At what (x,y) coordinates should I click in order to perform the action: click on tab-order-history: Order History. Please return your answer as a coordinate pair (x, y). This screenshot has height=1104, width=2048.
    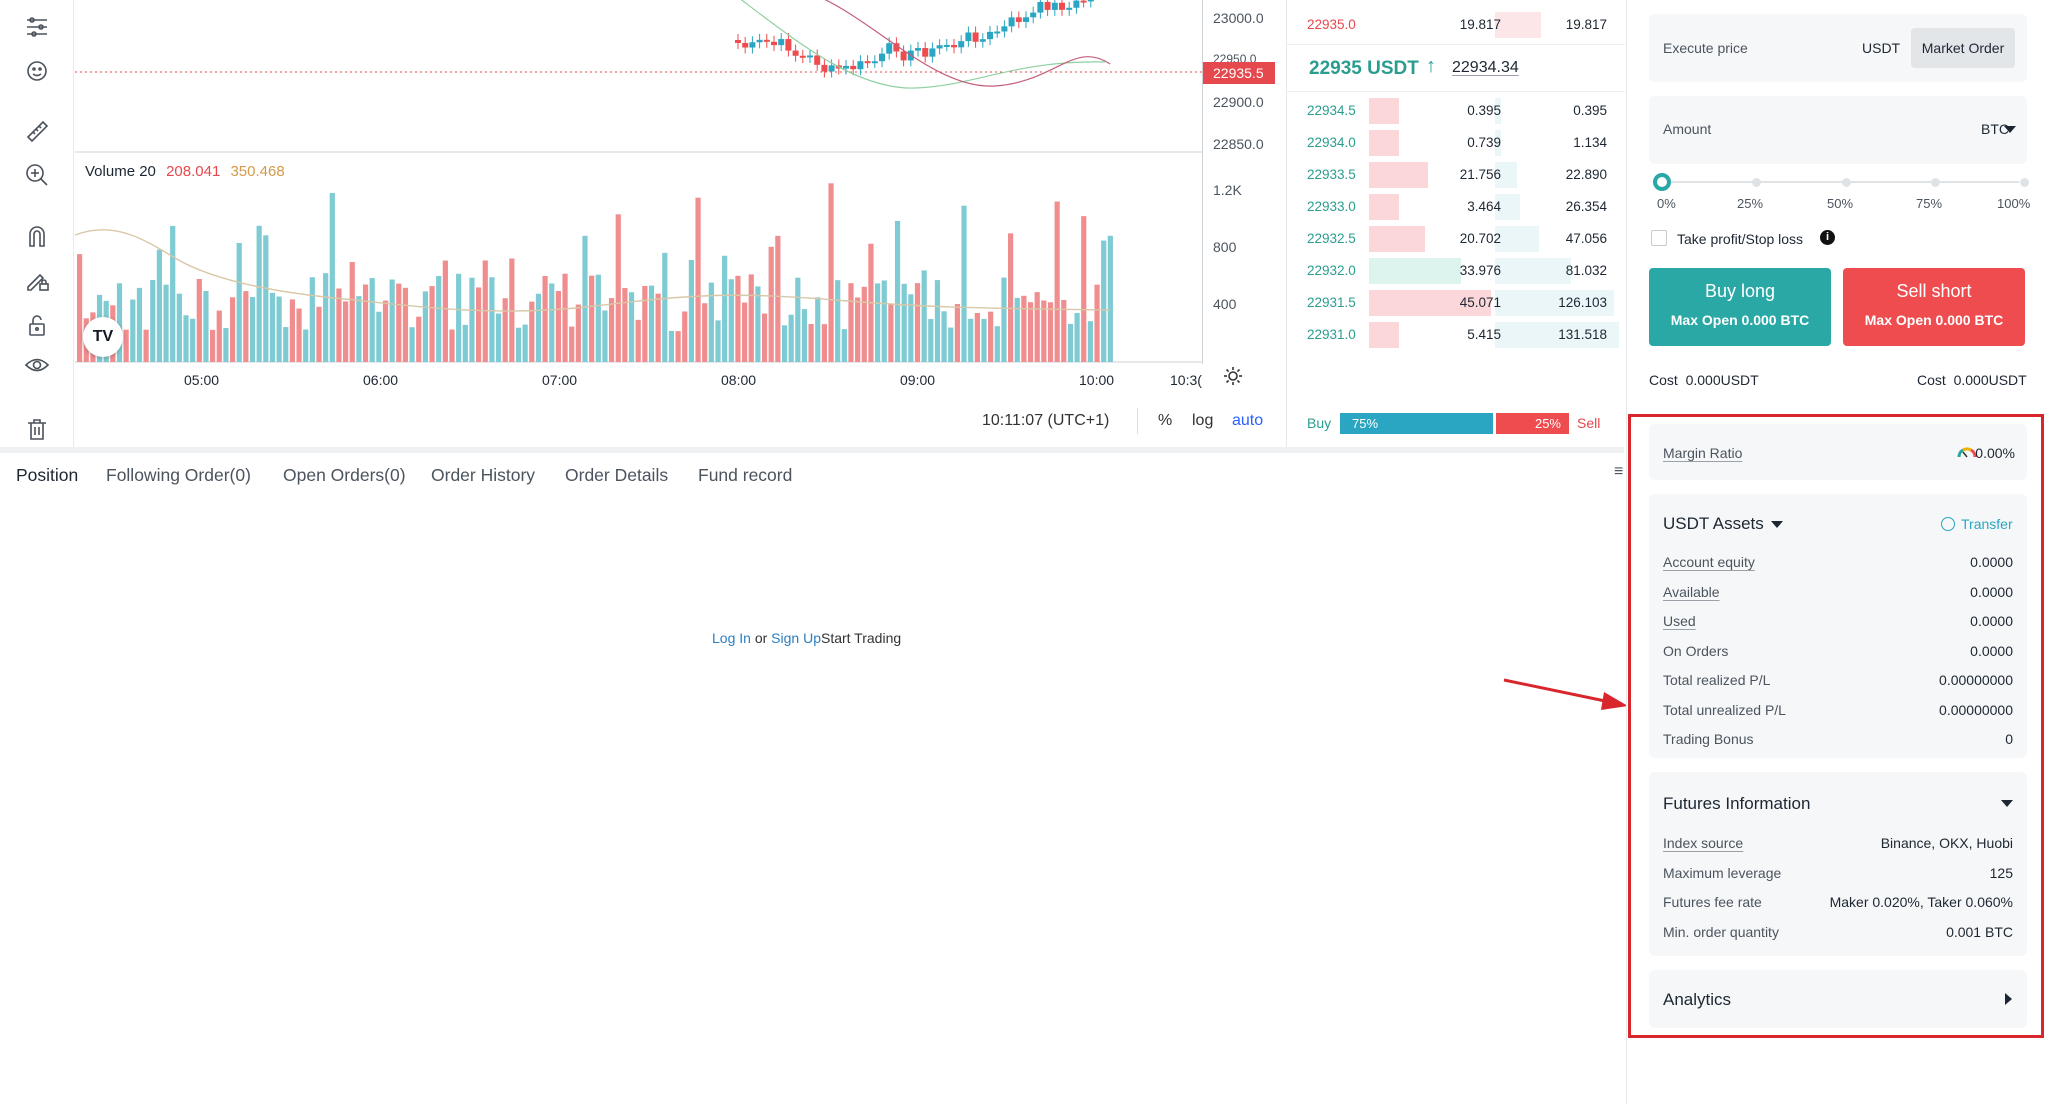
    Looking at the image, I should click on (483, 475).